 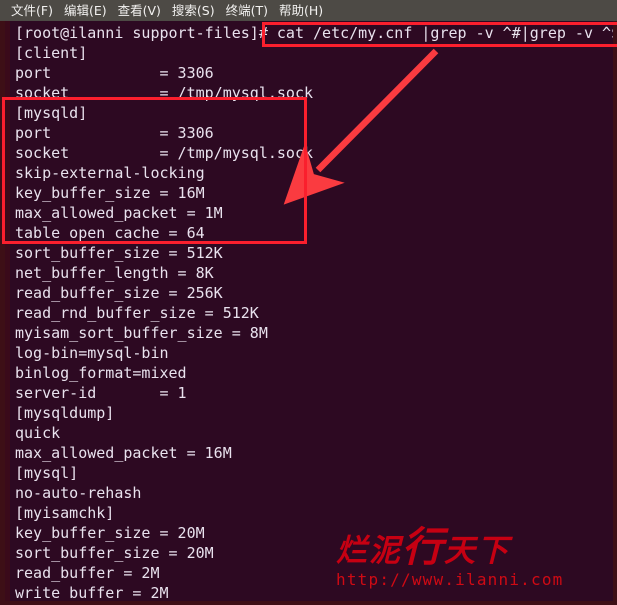 What do you see at coordinates (65, 413) in the screenshot?
I see `terminal-line: [mysqldump]` at bounding box center [65, 413].